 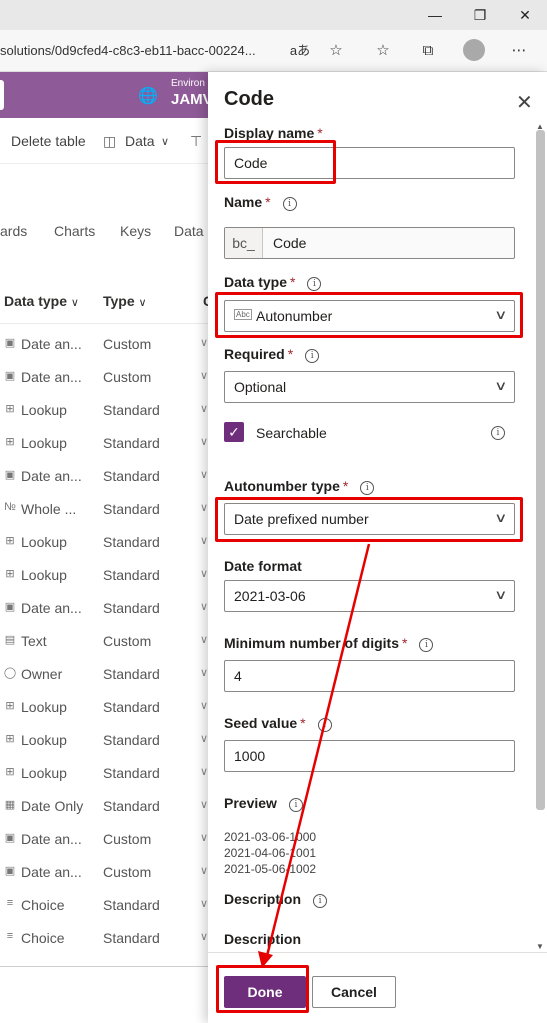 I want to click on tab-keys: Keys, so click(x=135, y=231).